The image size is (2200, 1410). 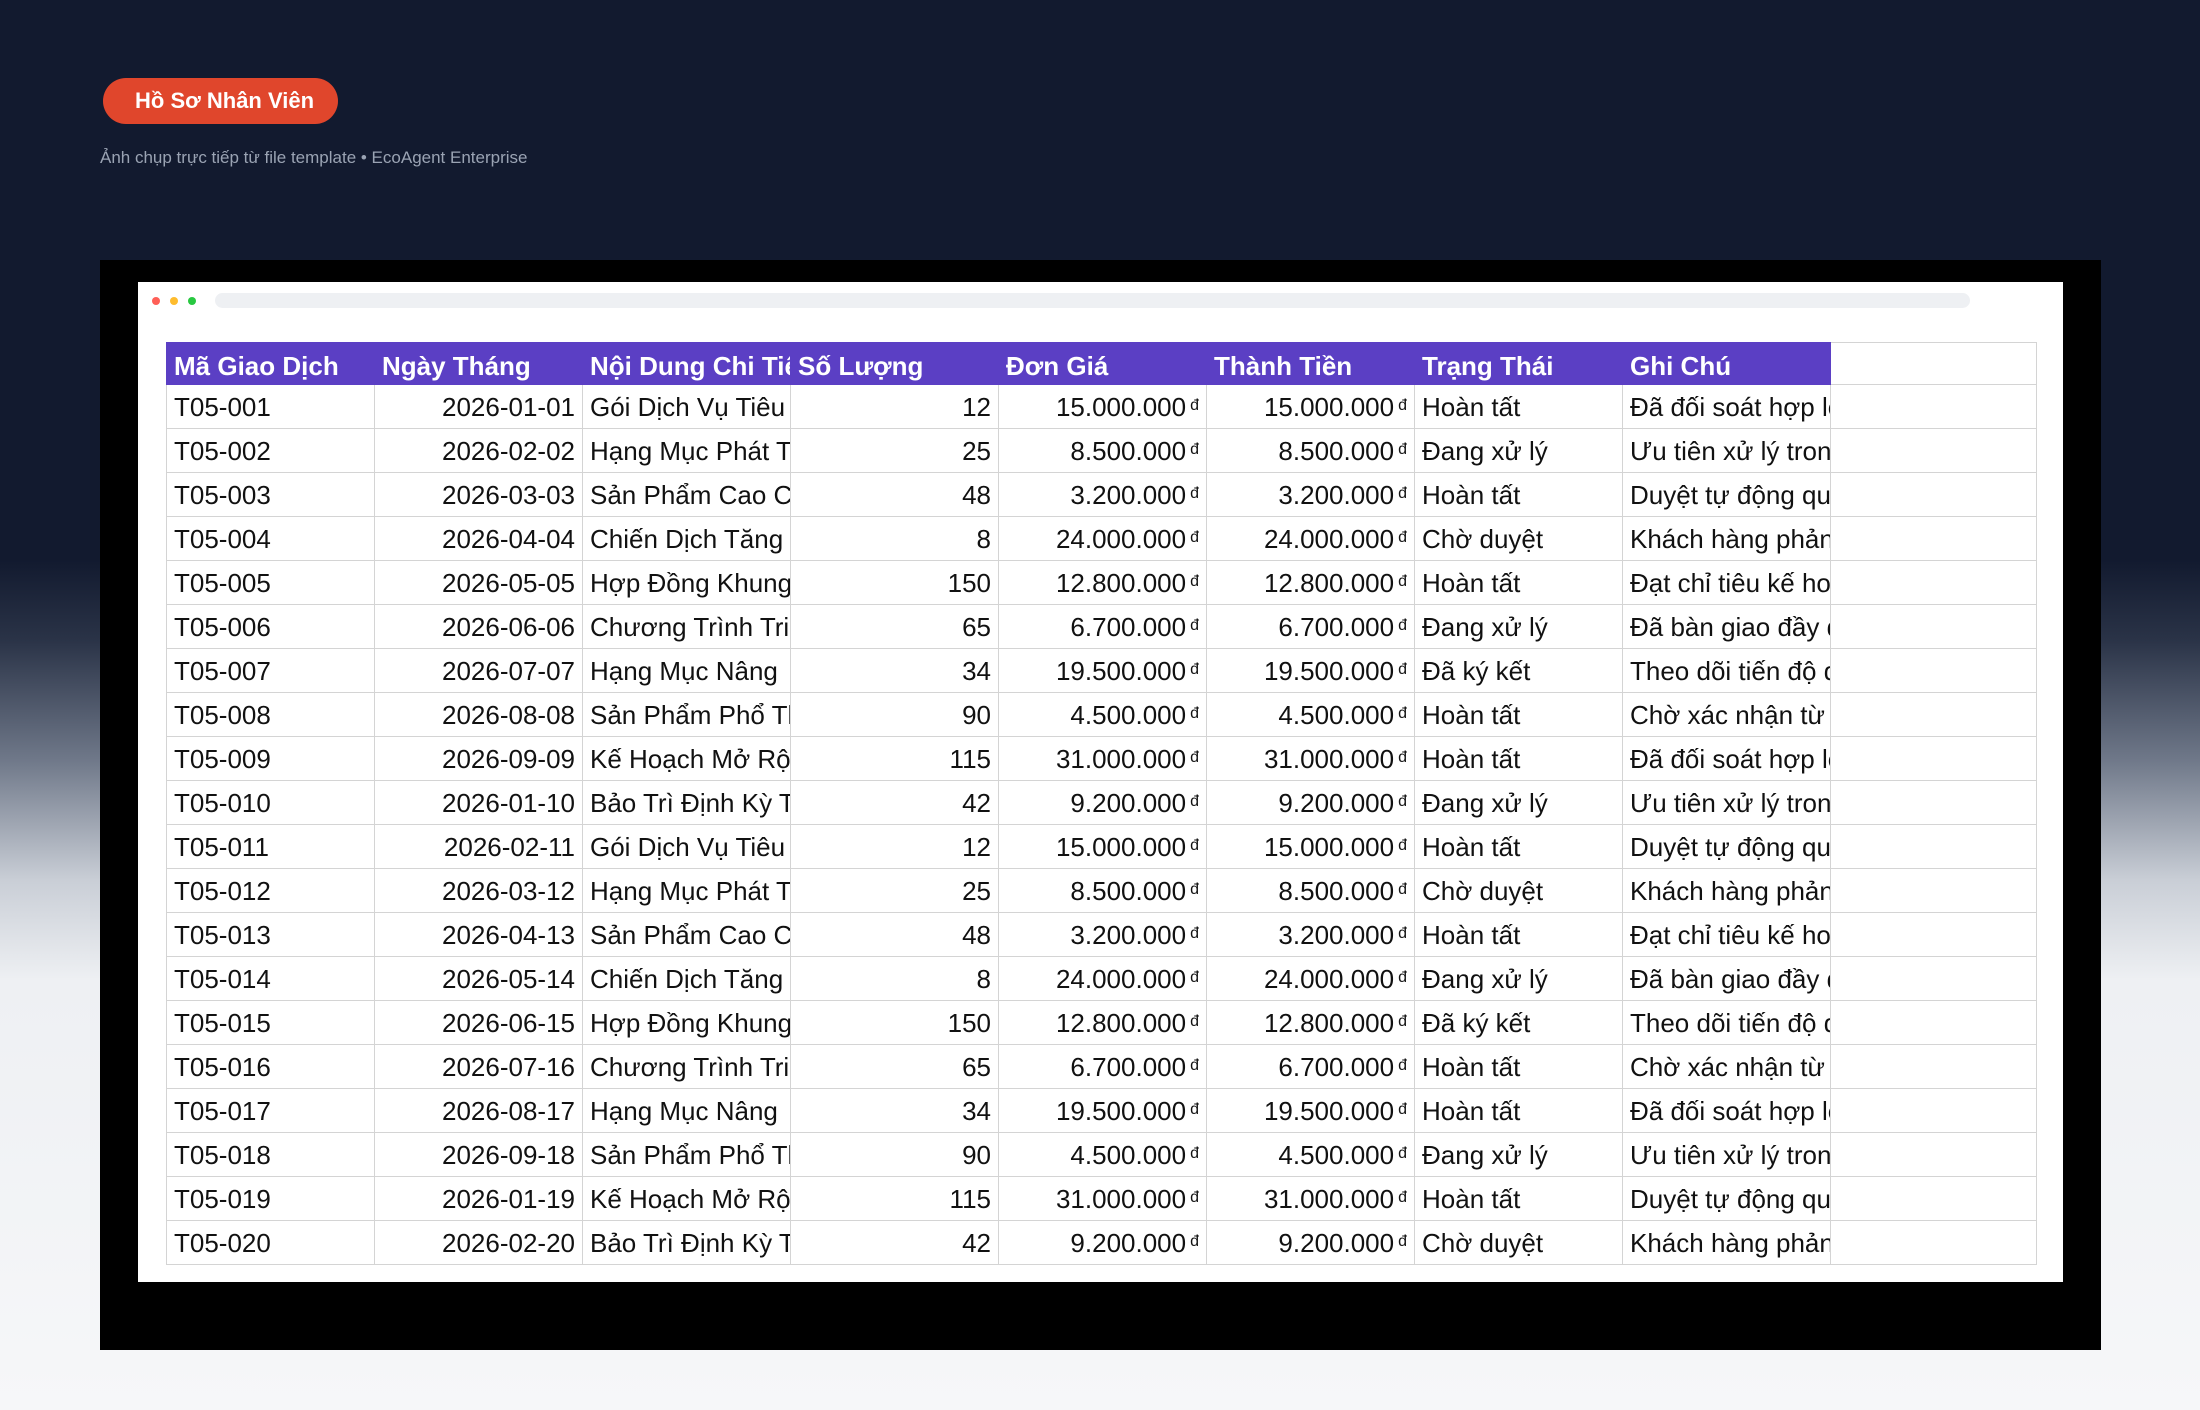 What do you see at coordinates (270, 538) in the screenshot?
I see `table-cell: T05-004` at bounding box center [270, 538].